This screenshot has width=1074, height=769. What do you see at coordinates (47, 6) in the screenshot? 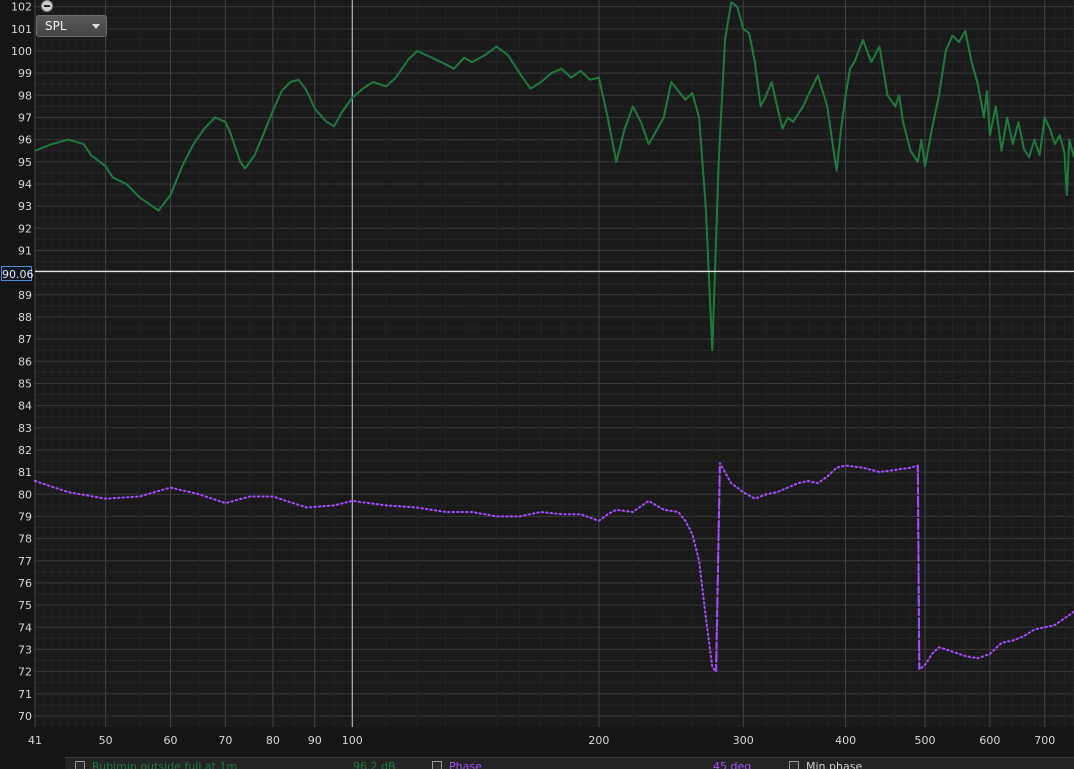
I see `collapse-icon` at bounding box center [47, 6].